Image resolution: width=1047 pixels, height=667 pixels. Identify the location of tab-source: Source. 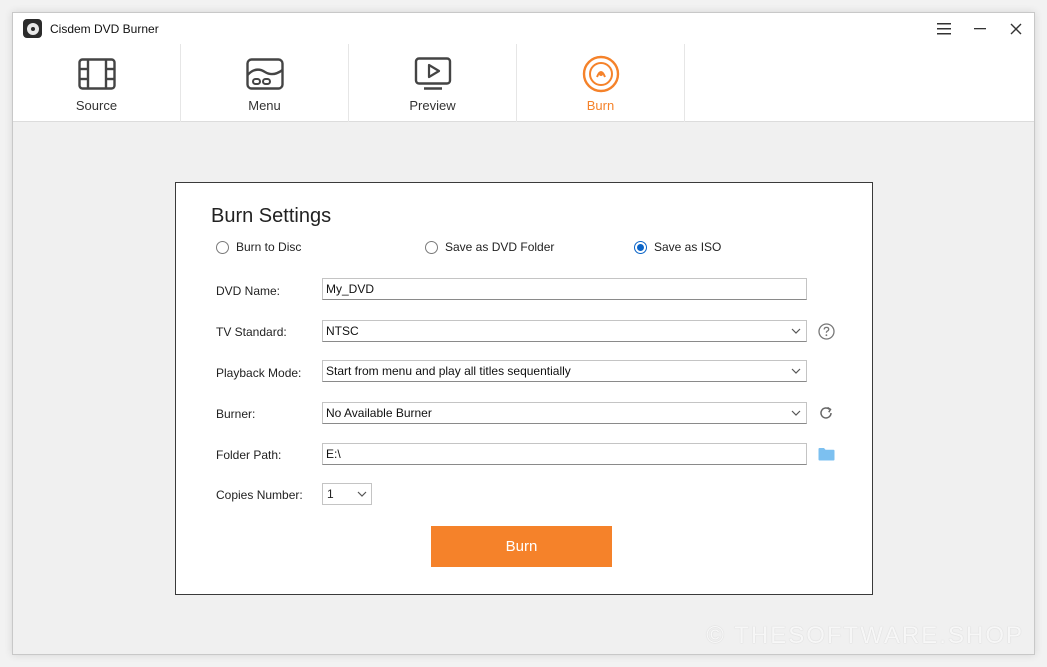
(97, 83).